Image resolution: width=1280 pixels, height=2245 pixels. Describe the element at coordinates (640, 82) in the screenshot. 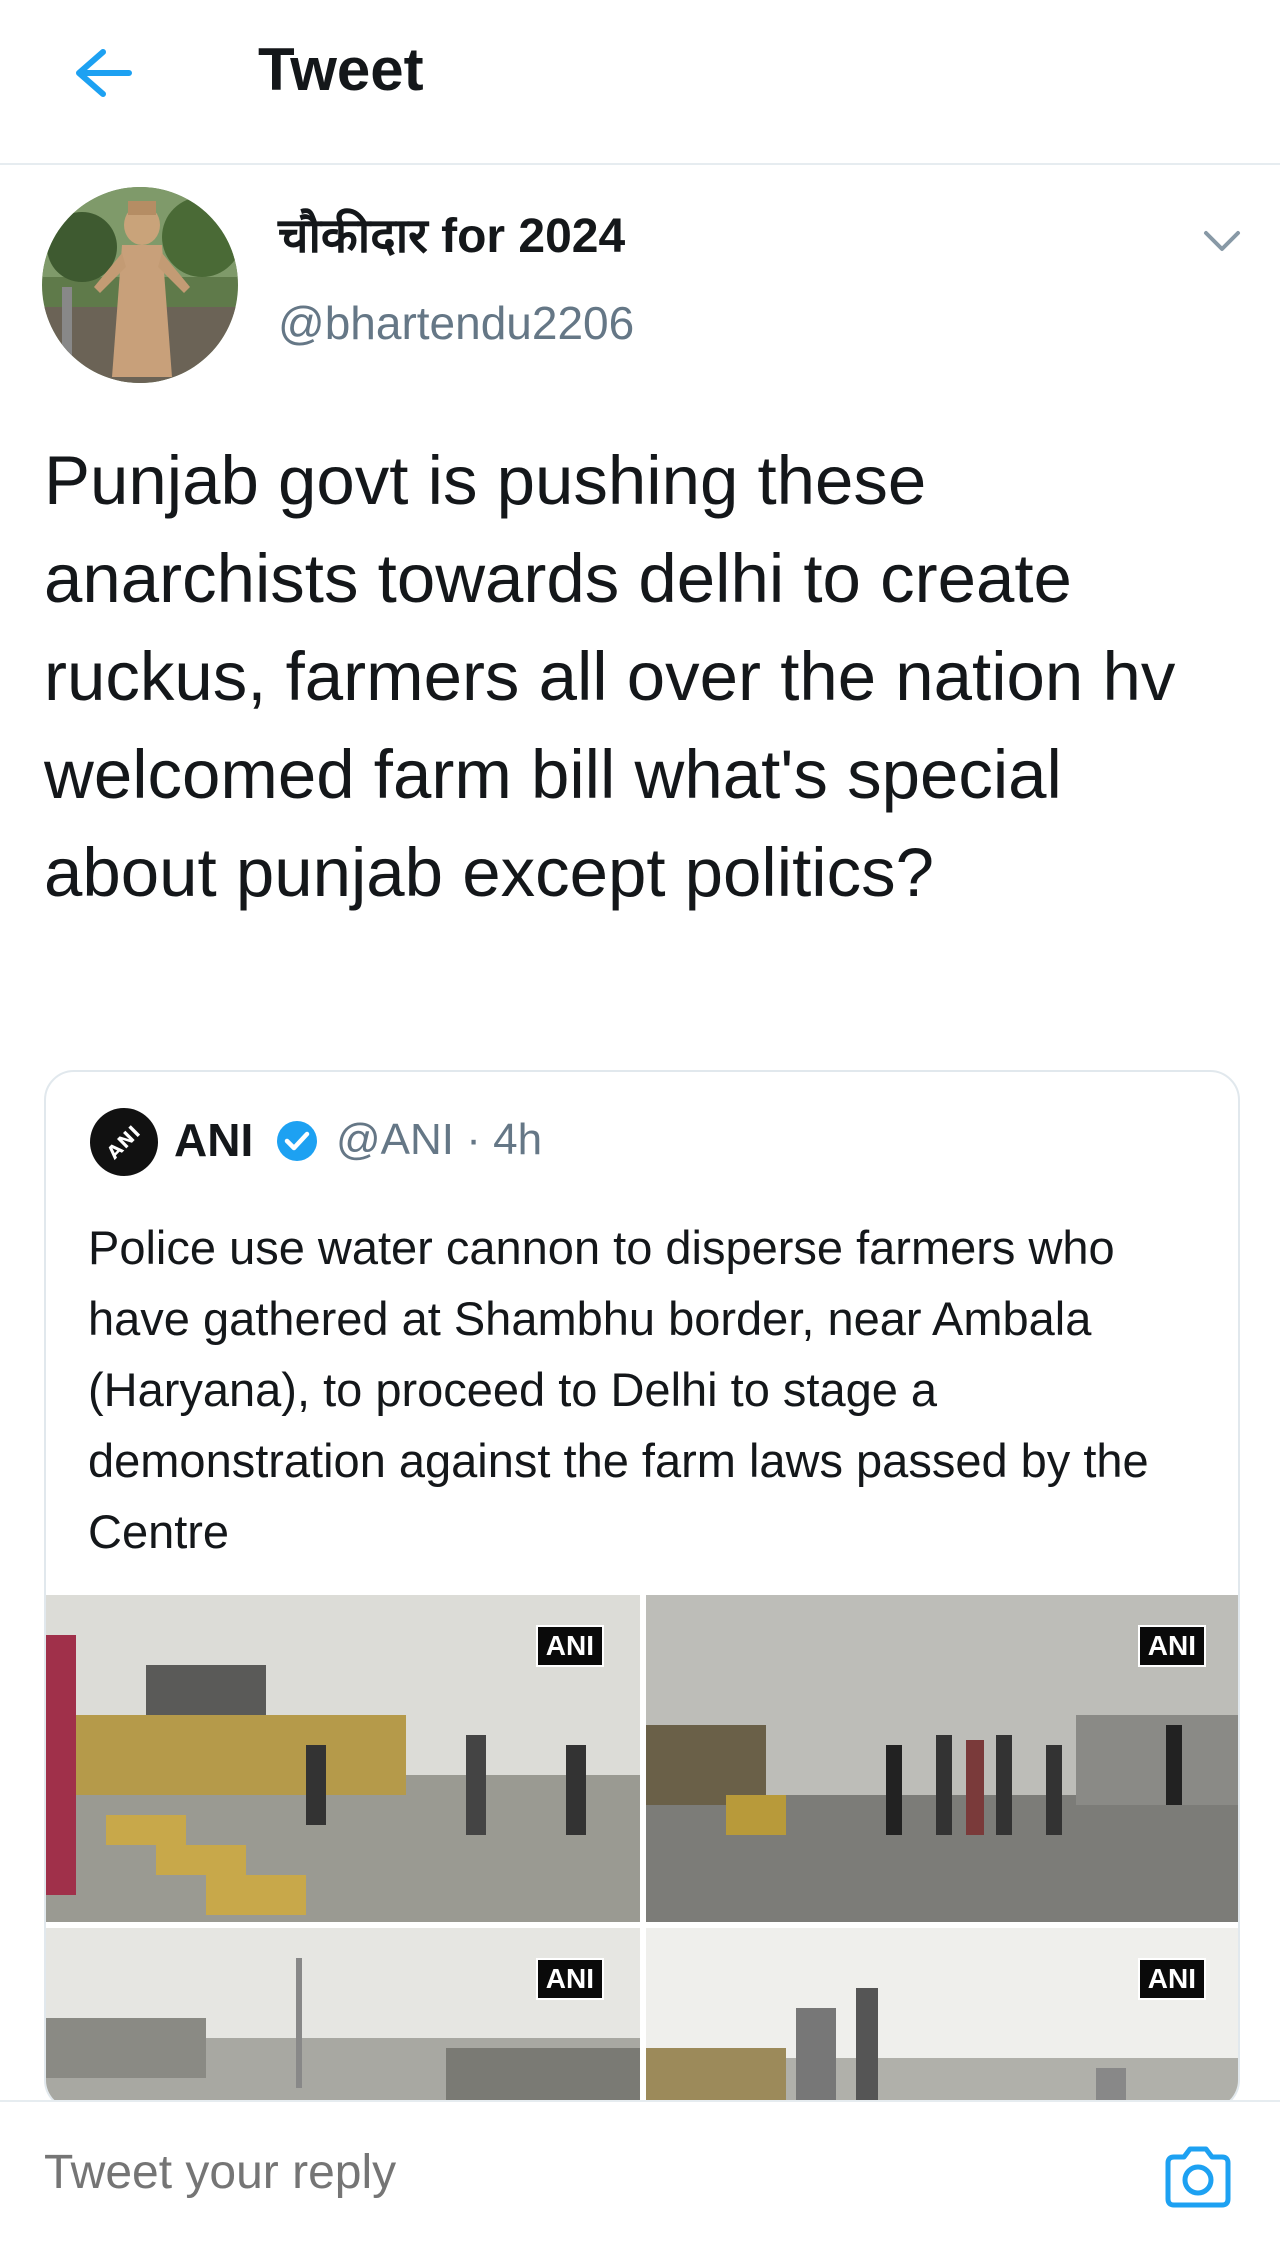

I see `top-bar: Tweet` at that location.